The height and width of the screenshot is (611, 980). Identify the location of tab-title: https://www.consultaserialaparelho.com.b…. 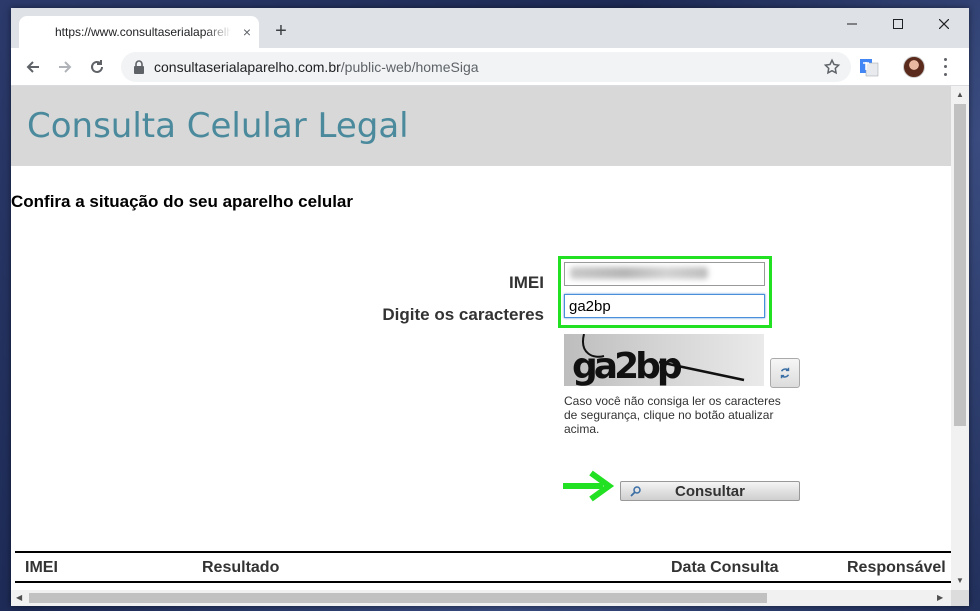
(143, 32).